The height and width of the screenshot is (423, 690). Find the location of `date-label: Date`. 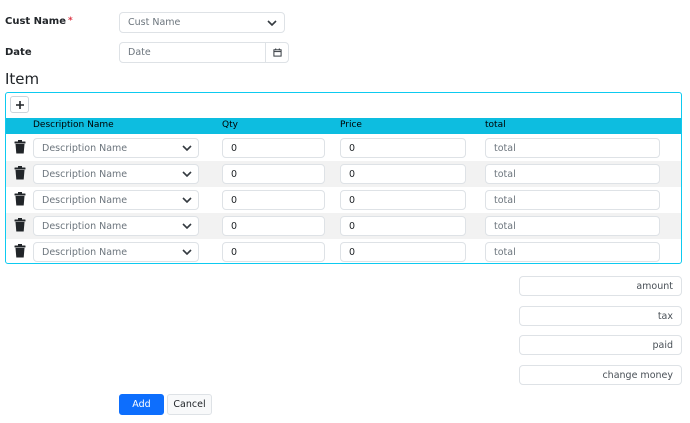

date-label: Date is located at coordinates (18, 52).